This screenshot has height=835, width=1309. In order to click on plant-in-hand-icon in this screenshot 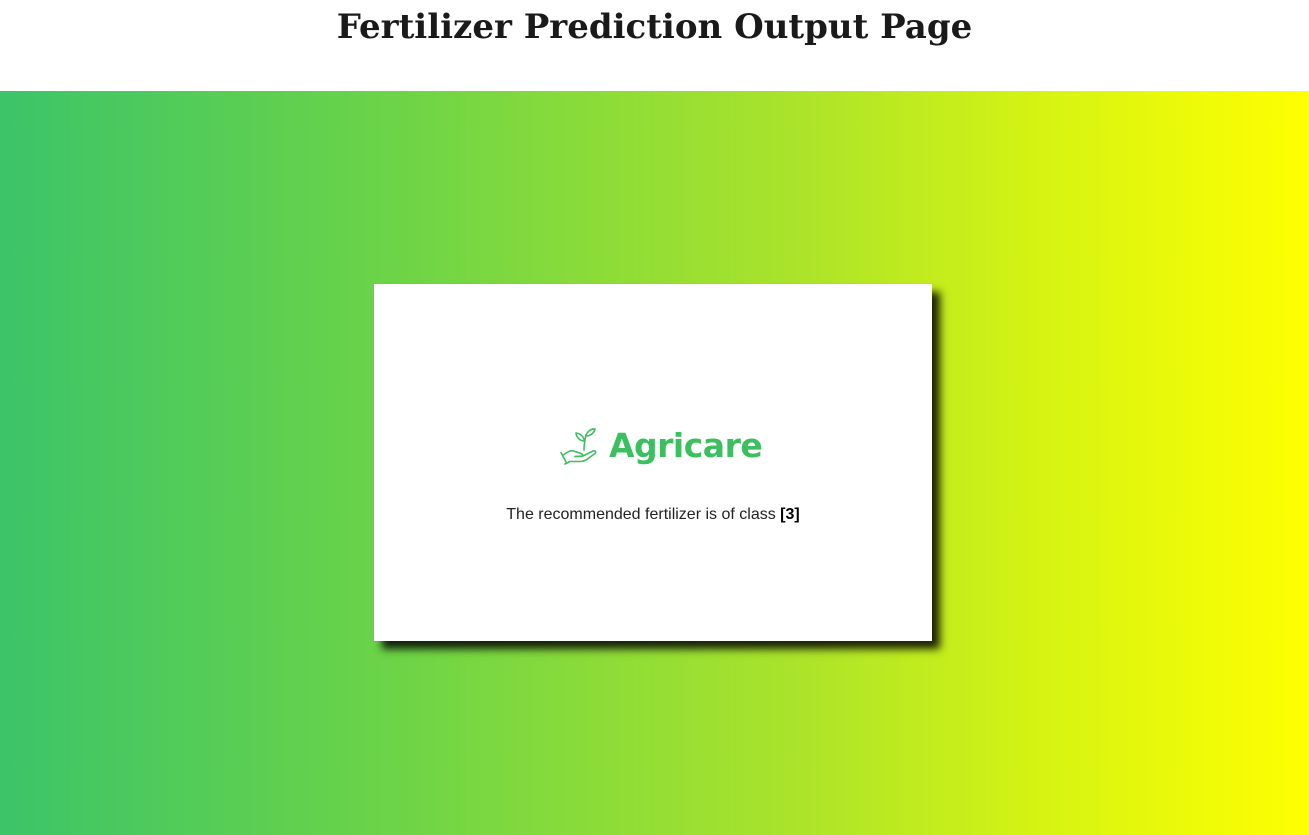, I will do `click(578, 446)`.